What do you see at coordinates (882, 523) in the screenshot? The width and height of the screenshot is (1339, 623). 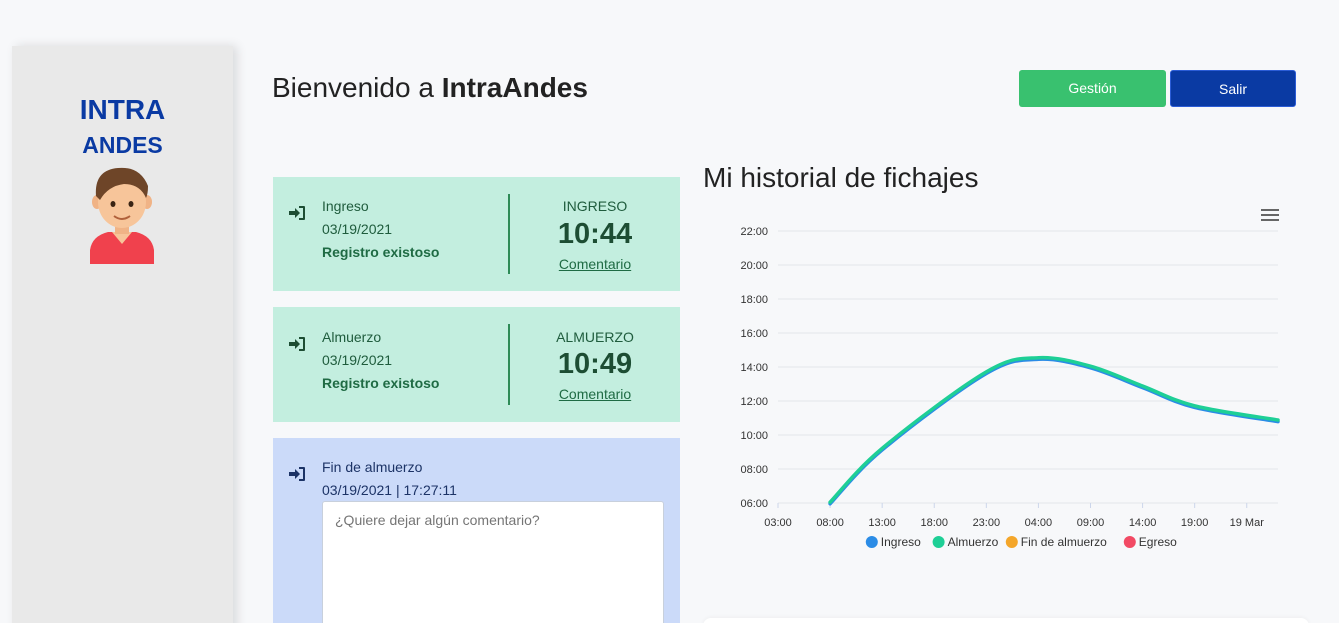 I see `x-tick-label: 13:00` at bounding box center [882, 523].